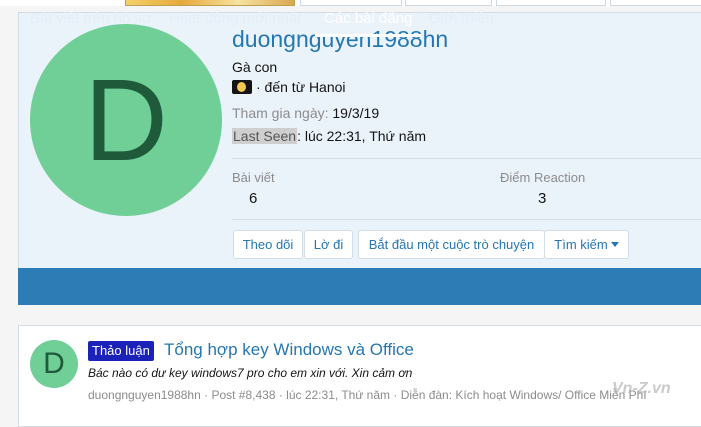 The width and height of the screenshot is (701, 427). What do you see at coordinates (280, 113) in the screenshot?
I see `joined-label: Tham gia ngày:` at bounding box center [280, 113].